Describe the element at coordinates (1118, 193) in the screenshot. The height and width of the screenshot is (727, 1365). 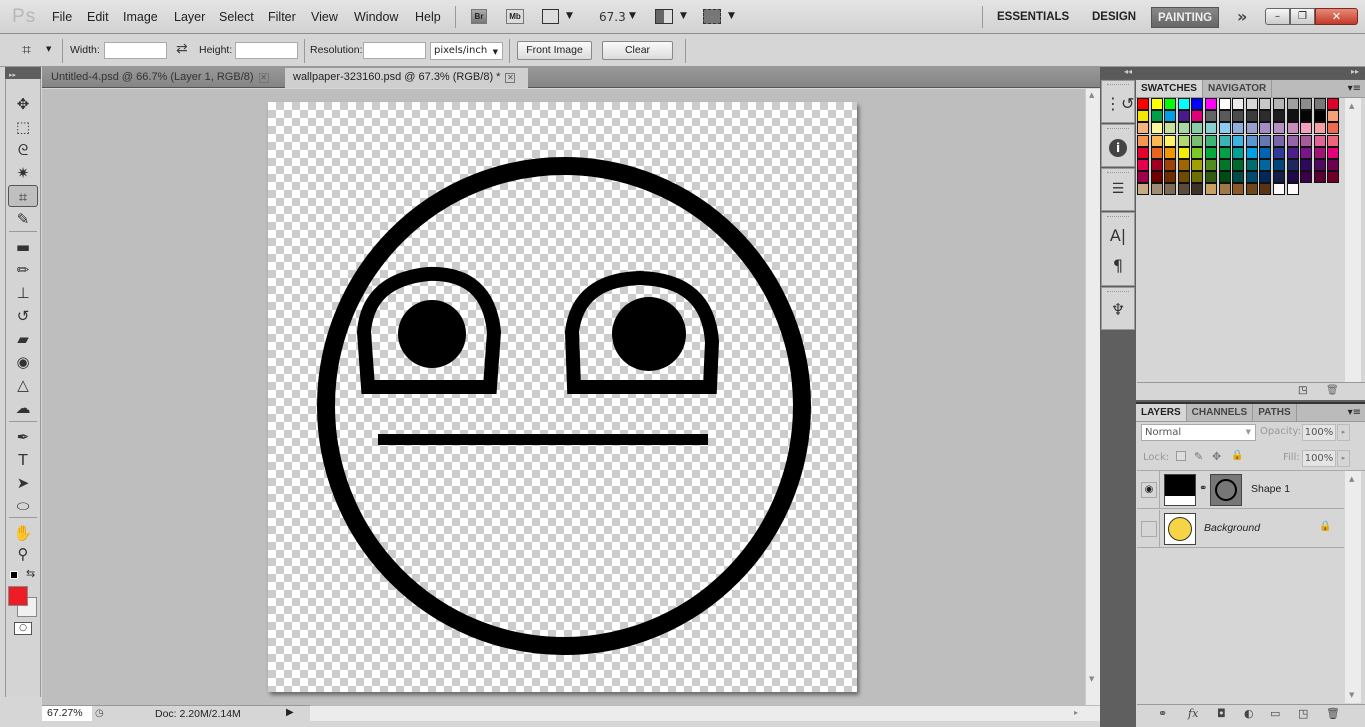
I see `tool-presets-icon: ☰` at that location.